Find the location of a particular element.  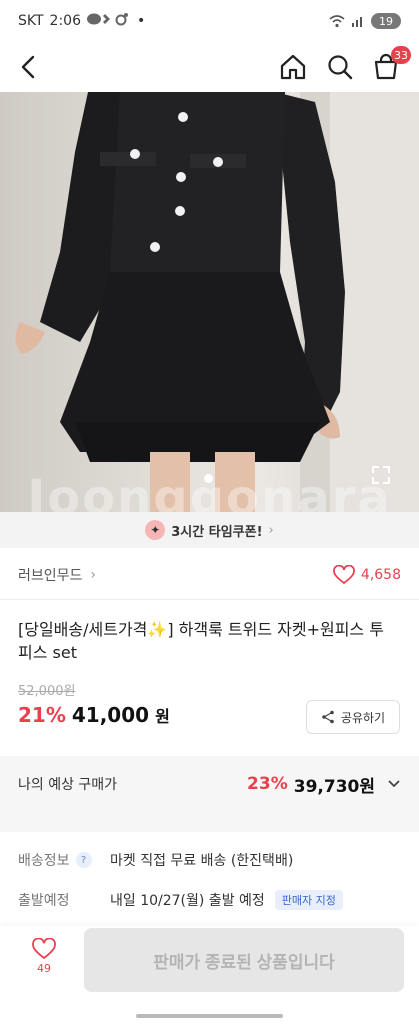

shipping-label-group: 배송정보 ? is located at coordinates (64, 860).